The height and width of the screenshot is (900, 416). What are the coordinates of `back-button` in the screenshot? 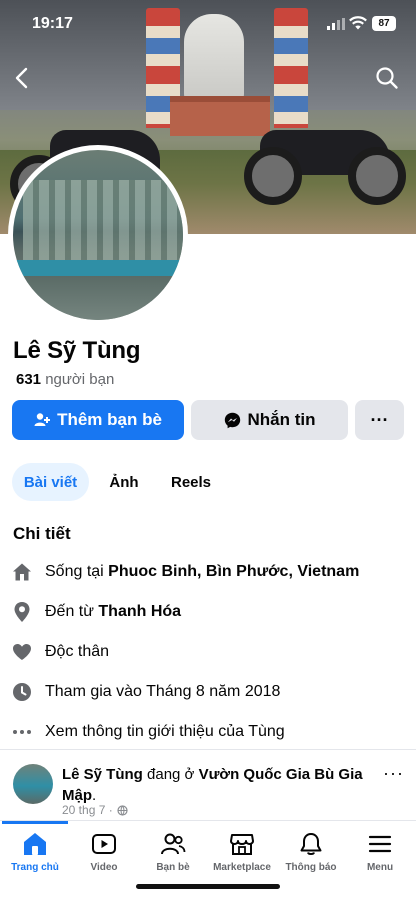 It's located at (22, 78).